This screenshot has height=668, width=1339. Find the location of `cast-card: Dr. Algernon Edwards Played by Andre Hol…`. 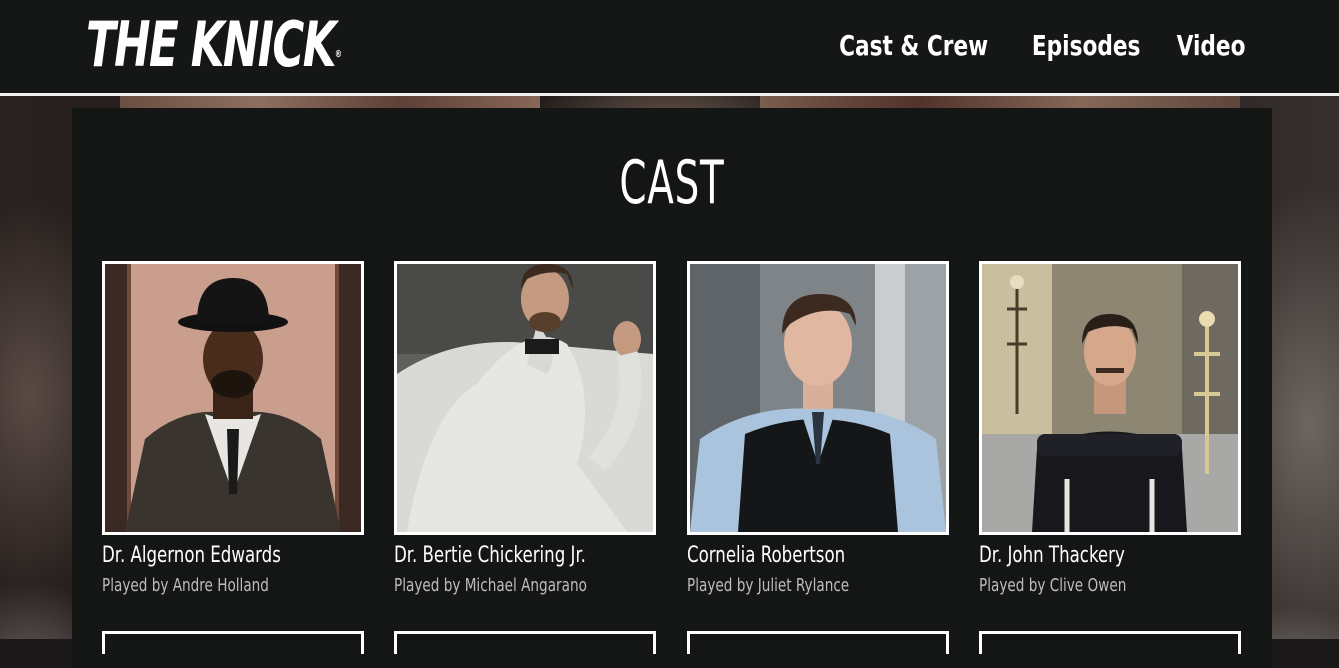

cast-card: Dr. Algernon Edwards Played by Andre Hol… is located at coordinates (233, 429).